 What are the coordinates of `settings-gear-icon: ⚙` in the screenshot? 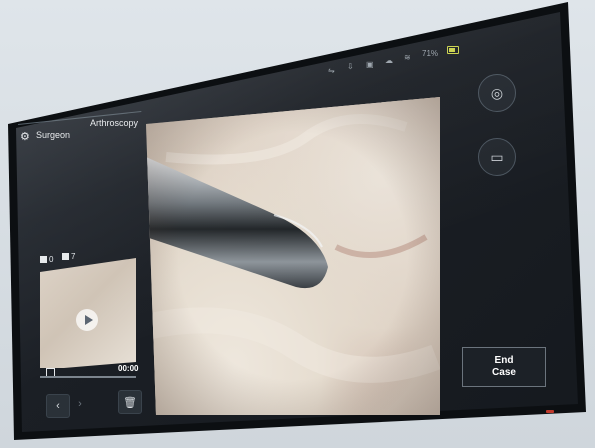 It's located at (25, 136).